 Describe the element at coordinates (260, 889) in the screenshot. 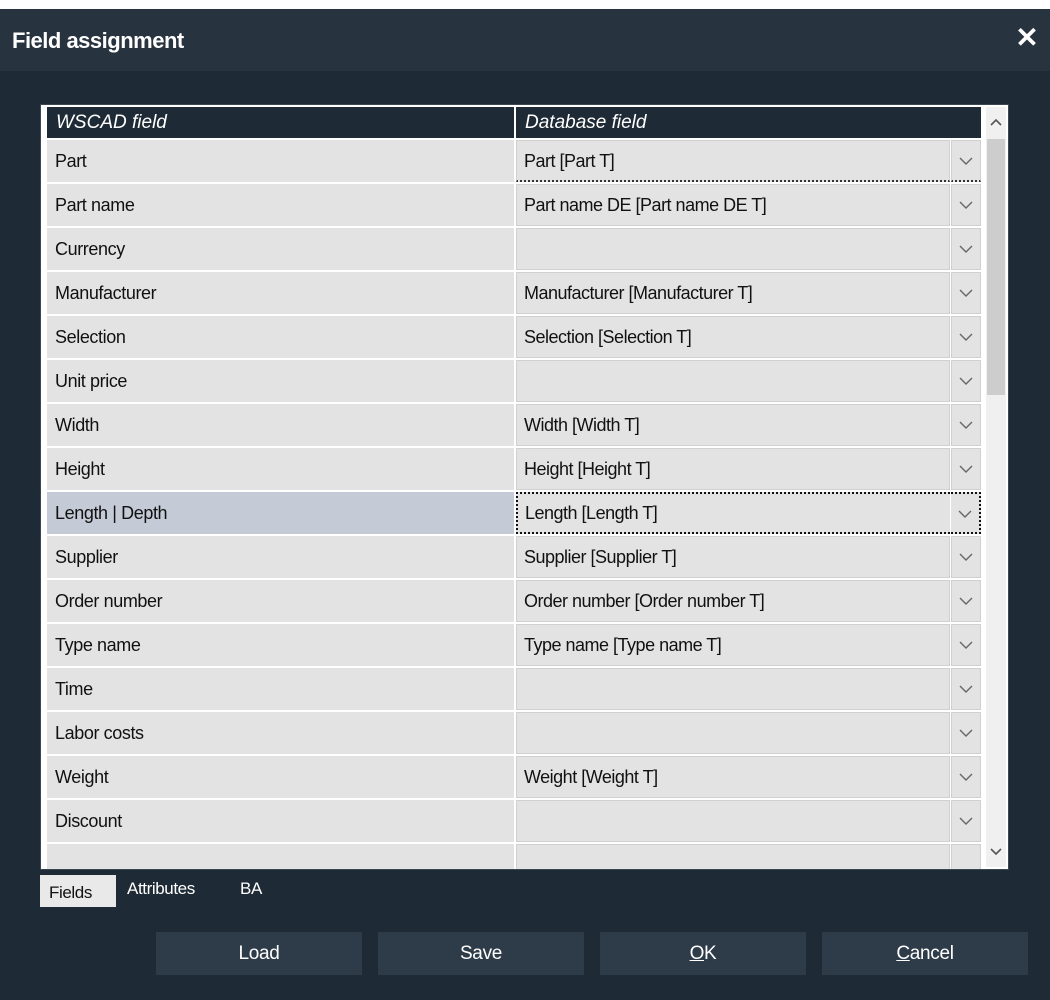

I see `tab-ba: BA` at that location.